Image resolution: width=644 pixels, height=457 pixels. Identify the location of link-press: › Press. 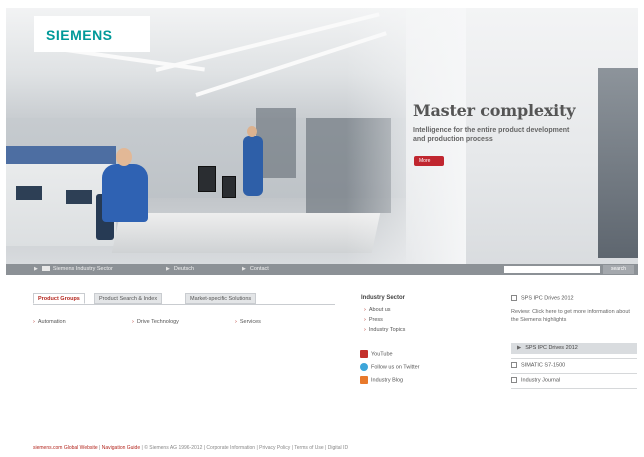
(373, 320).